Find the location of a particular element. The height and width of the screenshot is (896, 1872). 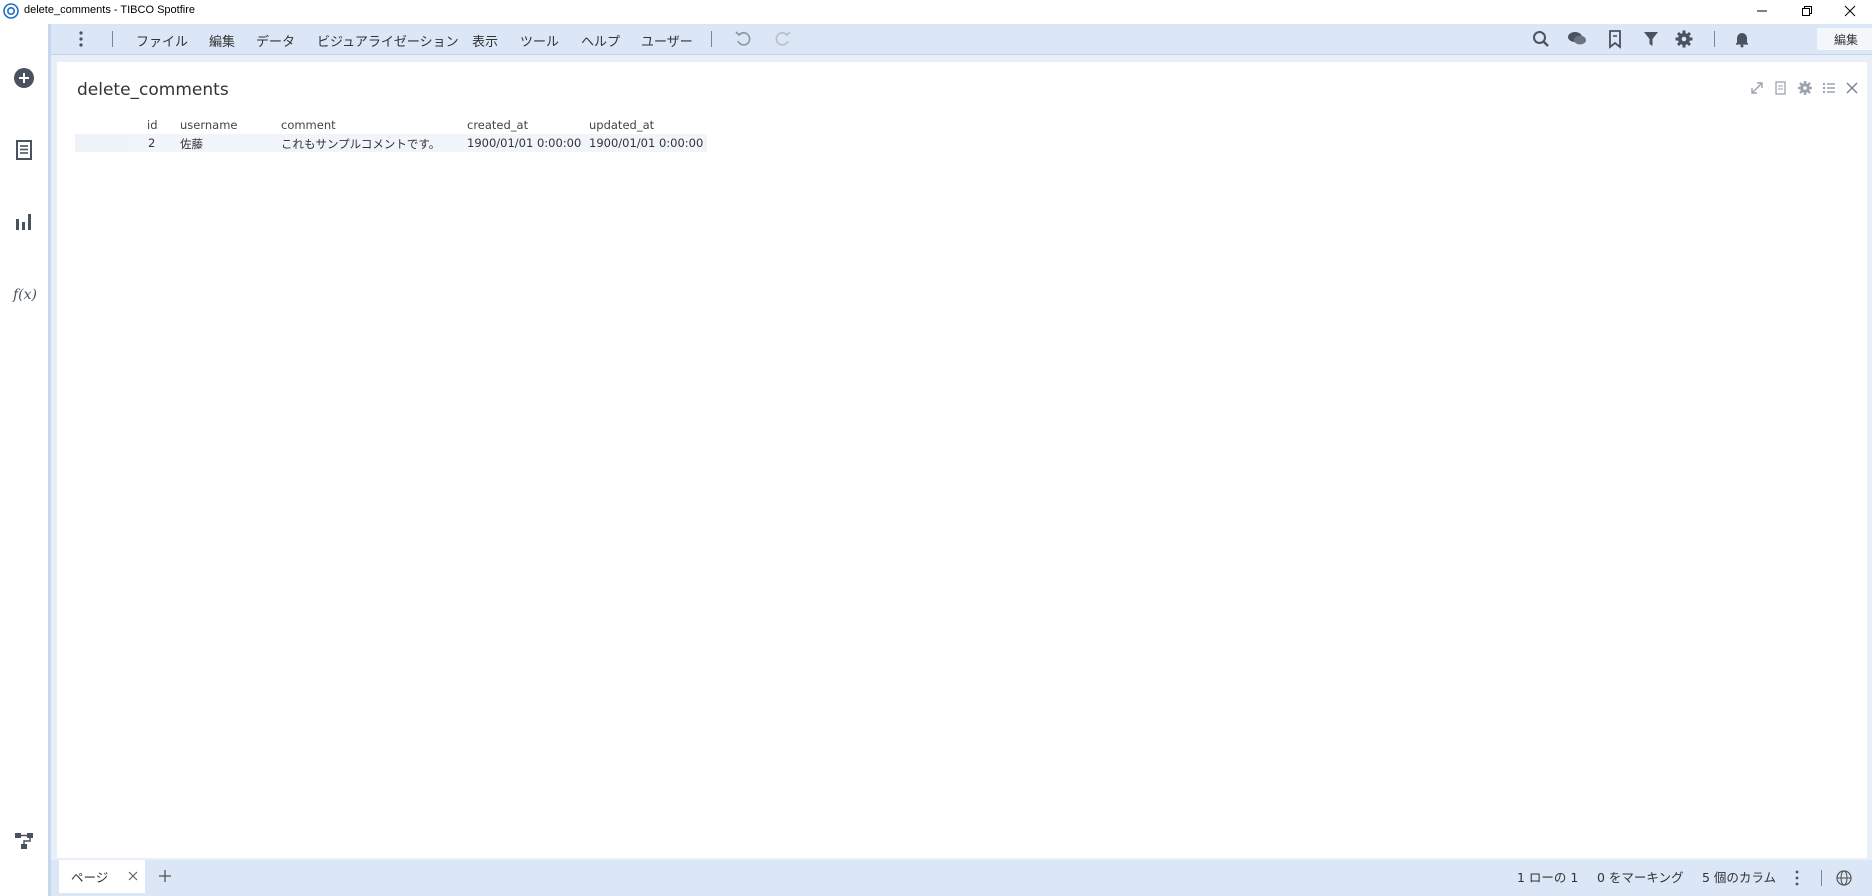

viz-settings-gear-icon is located at coordinates (1805, 88).